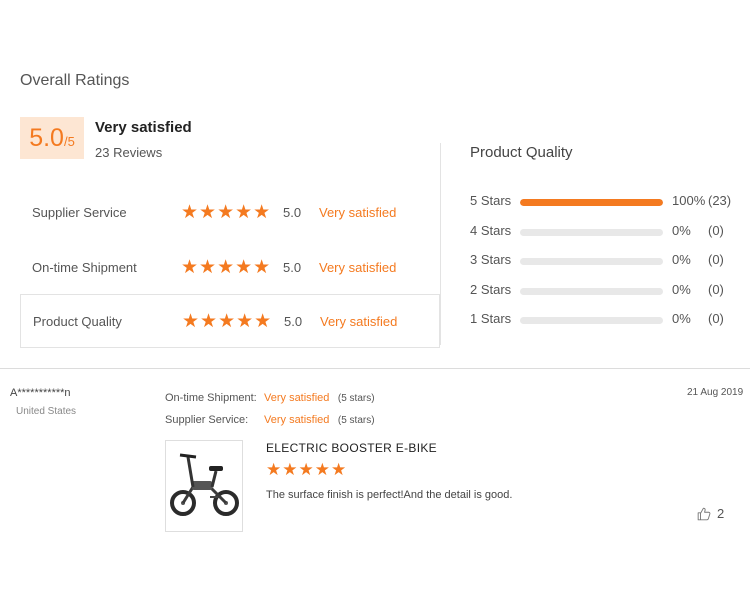 Image resolution: width=750 pixels, height=600 pixels. I want to click on rating-label: Supplier Service, so click(79, 212).